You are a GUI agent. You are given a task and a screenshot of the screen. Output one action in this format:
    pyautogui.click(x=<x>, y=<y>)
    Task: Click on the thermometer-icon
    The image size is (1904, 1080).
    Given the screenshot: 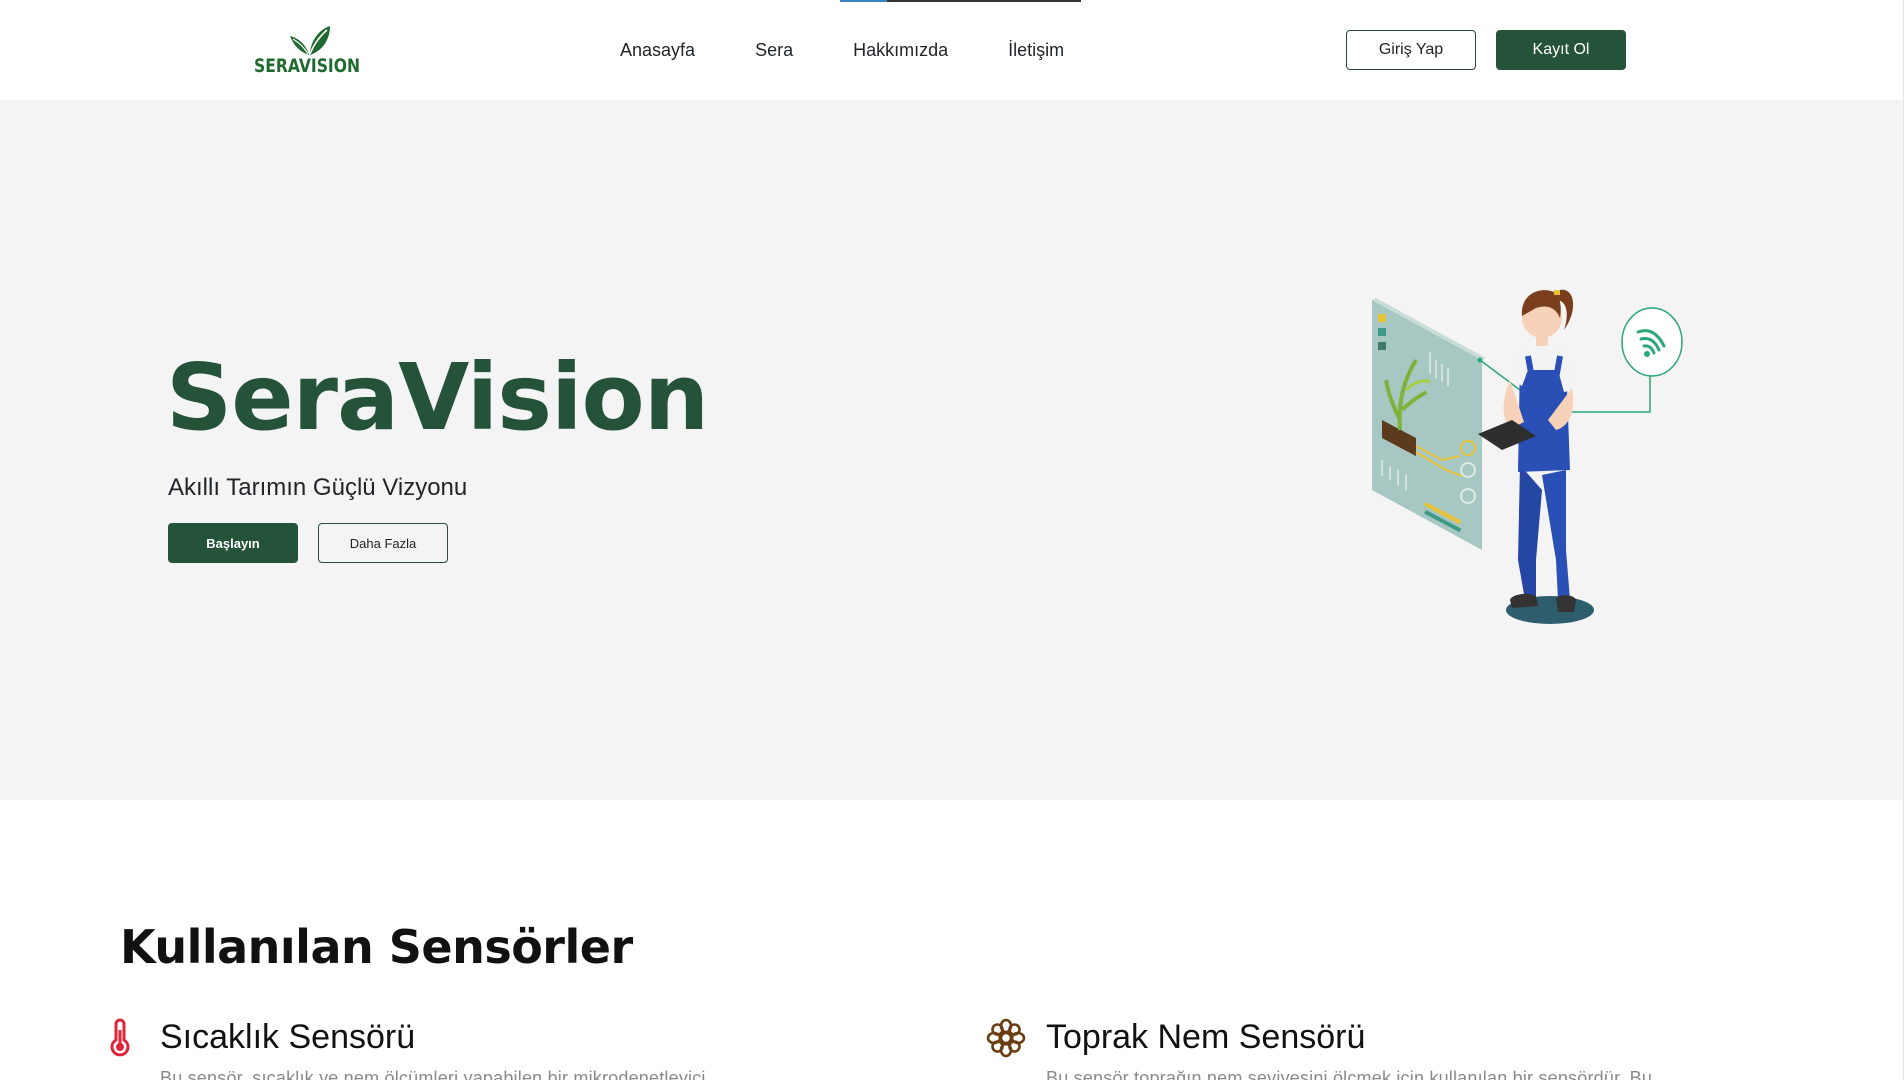 What is the action you would take?
    pyautogui.click(x=120, y=1037)
    